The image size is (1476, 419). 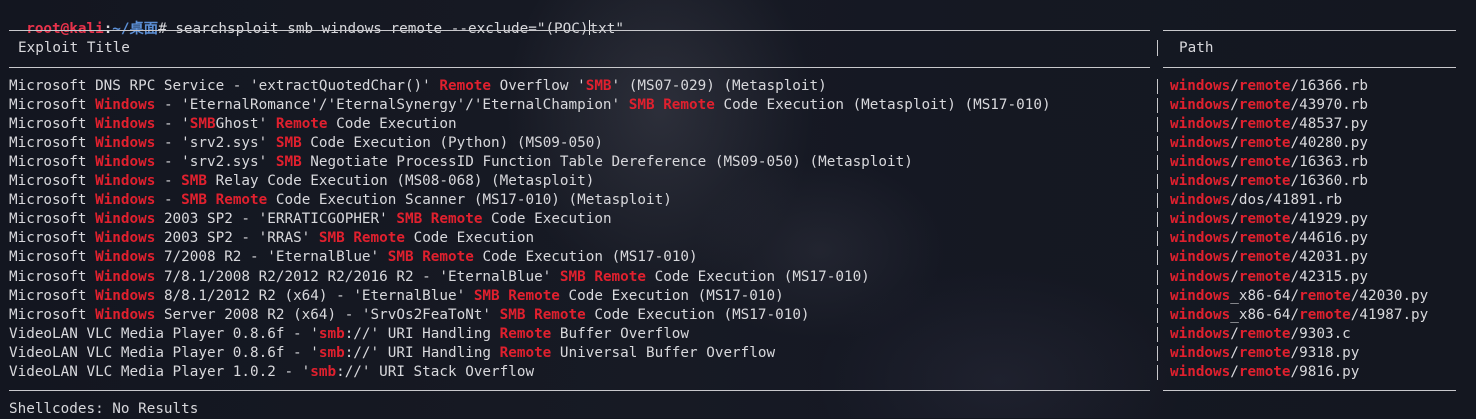 What do you see at coordinates (215, 143) in the screenshot?
I see `text-segment: - 'srv2.sys'` at bounding box center [215, 143].